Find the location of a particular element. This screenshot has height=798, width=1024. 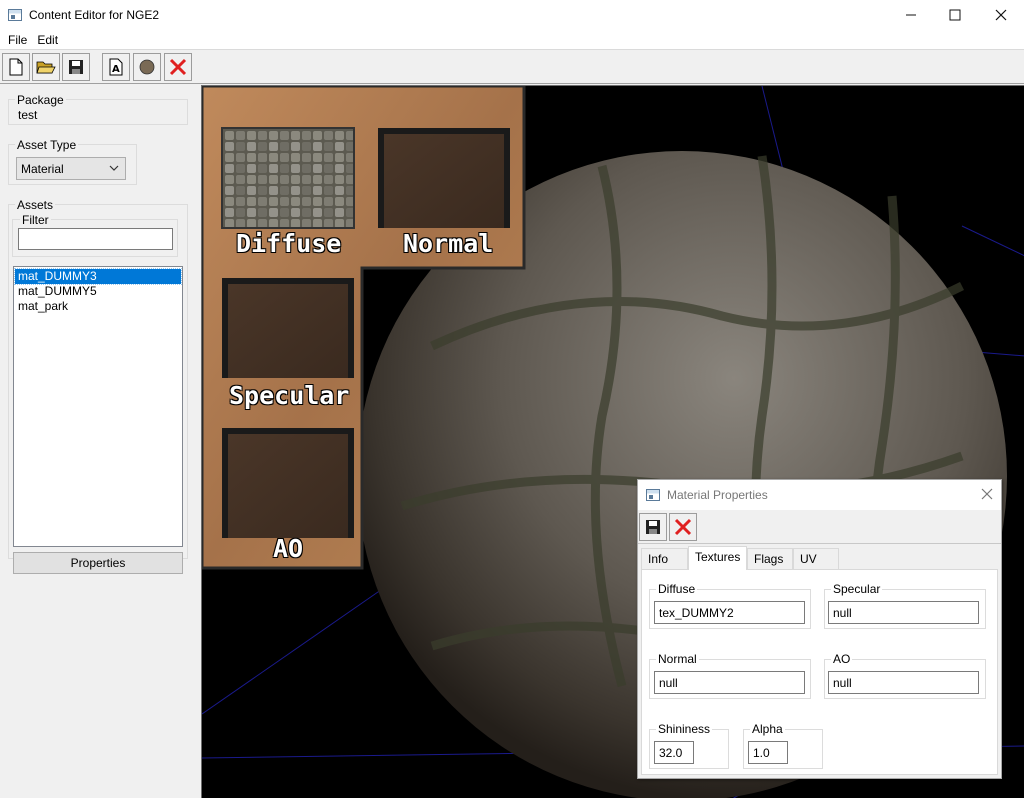

normal-field is located at coordinates (729, 682).